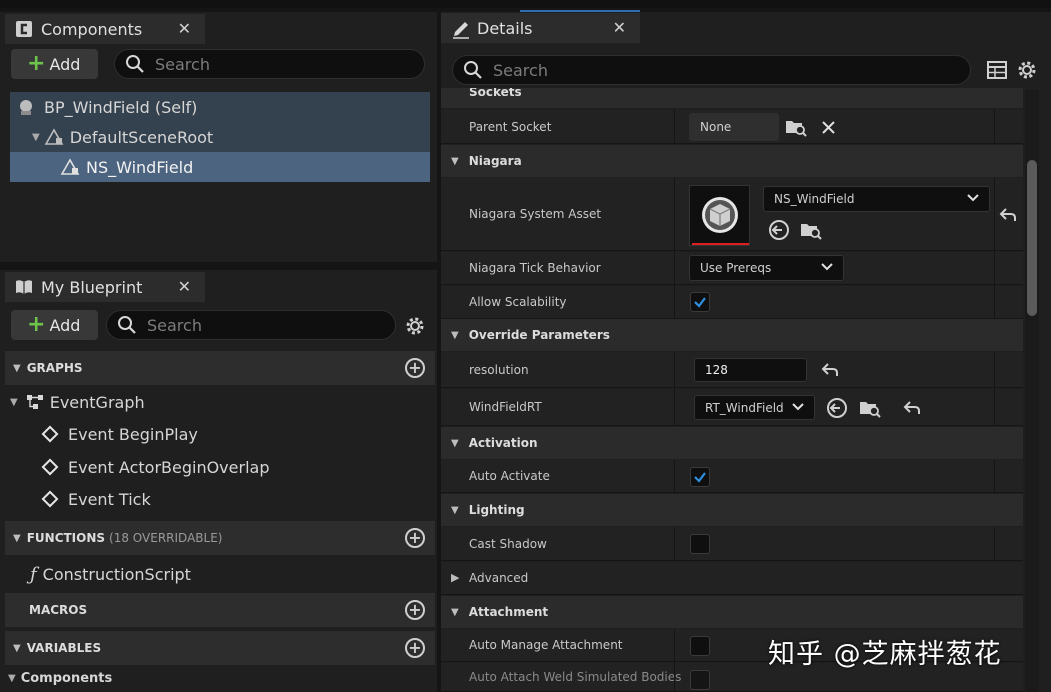 This screenshot has height=692, width=1051. Describe the element at coordinates (711, 70) in the screenshot. I see `details-search-input: Search` at that location.